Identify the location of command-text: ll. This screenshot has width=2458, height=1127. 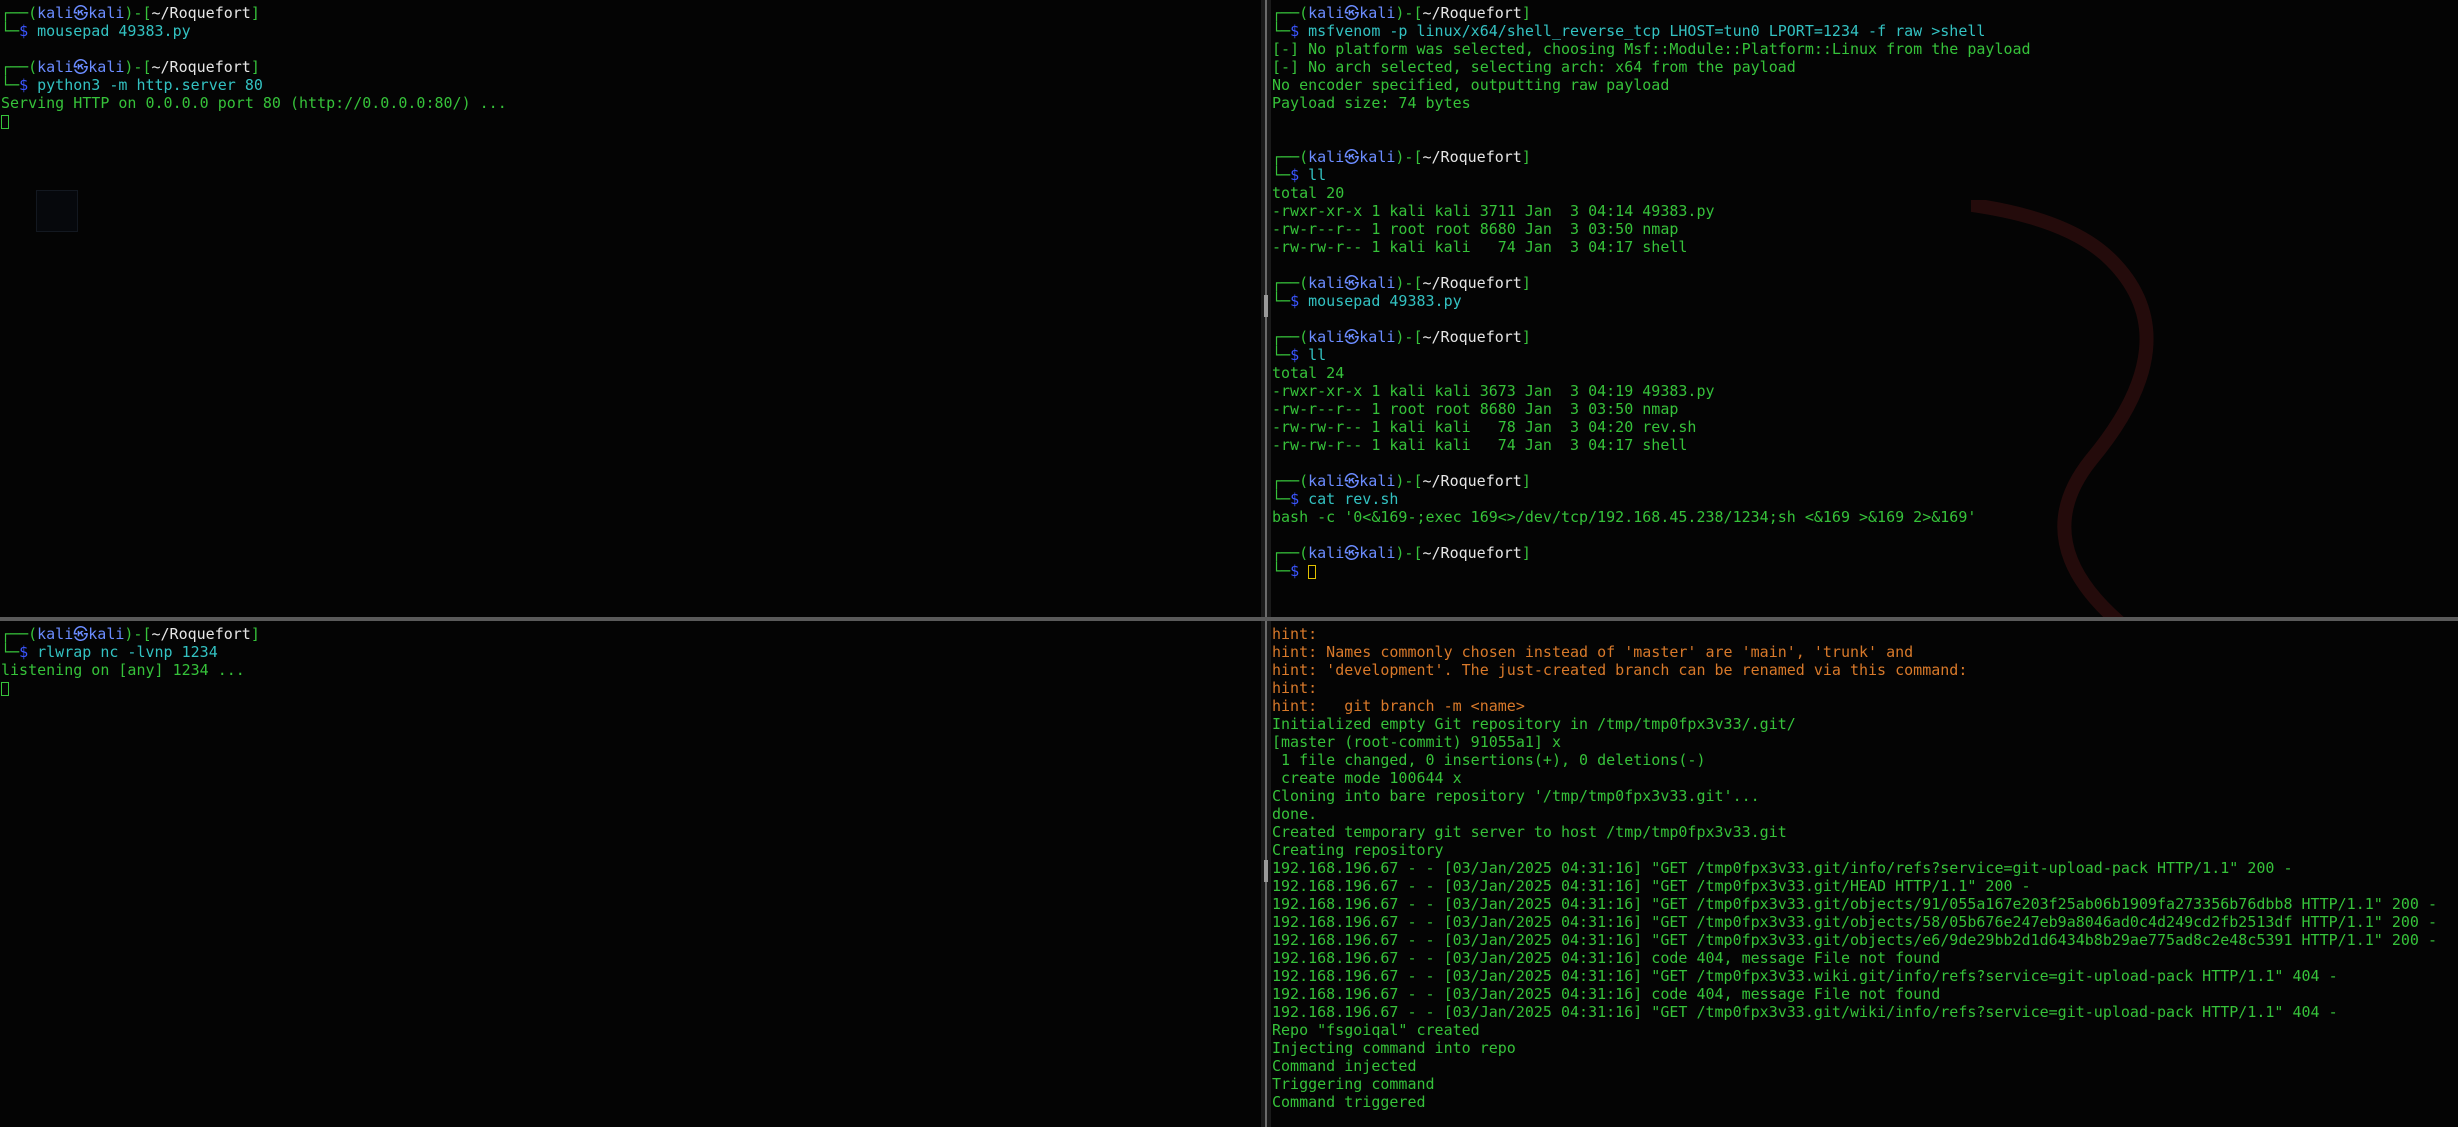
(1317, 175).